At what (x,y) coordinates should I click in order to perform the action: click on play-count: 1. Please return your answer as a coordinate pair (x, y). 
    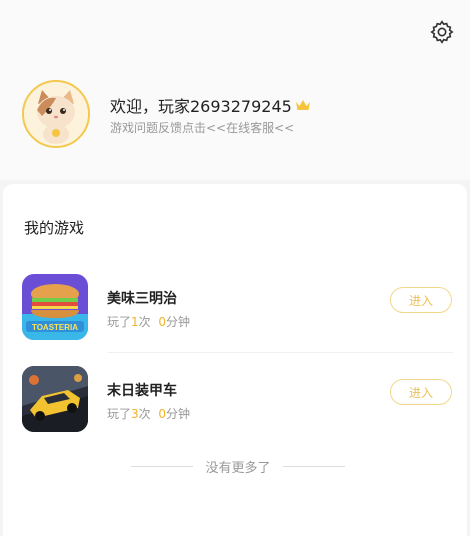
    Looking at the image, I should click on (135, 322).